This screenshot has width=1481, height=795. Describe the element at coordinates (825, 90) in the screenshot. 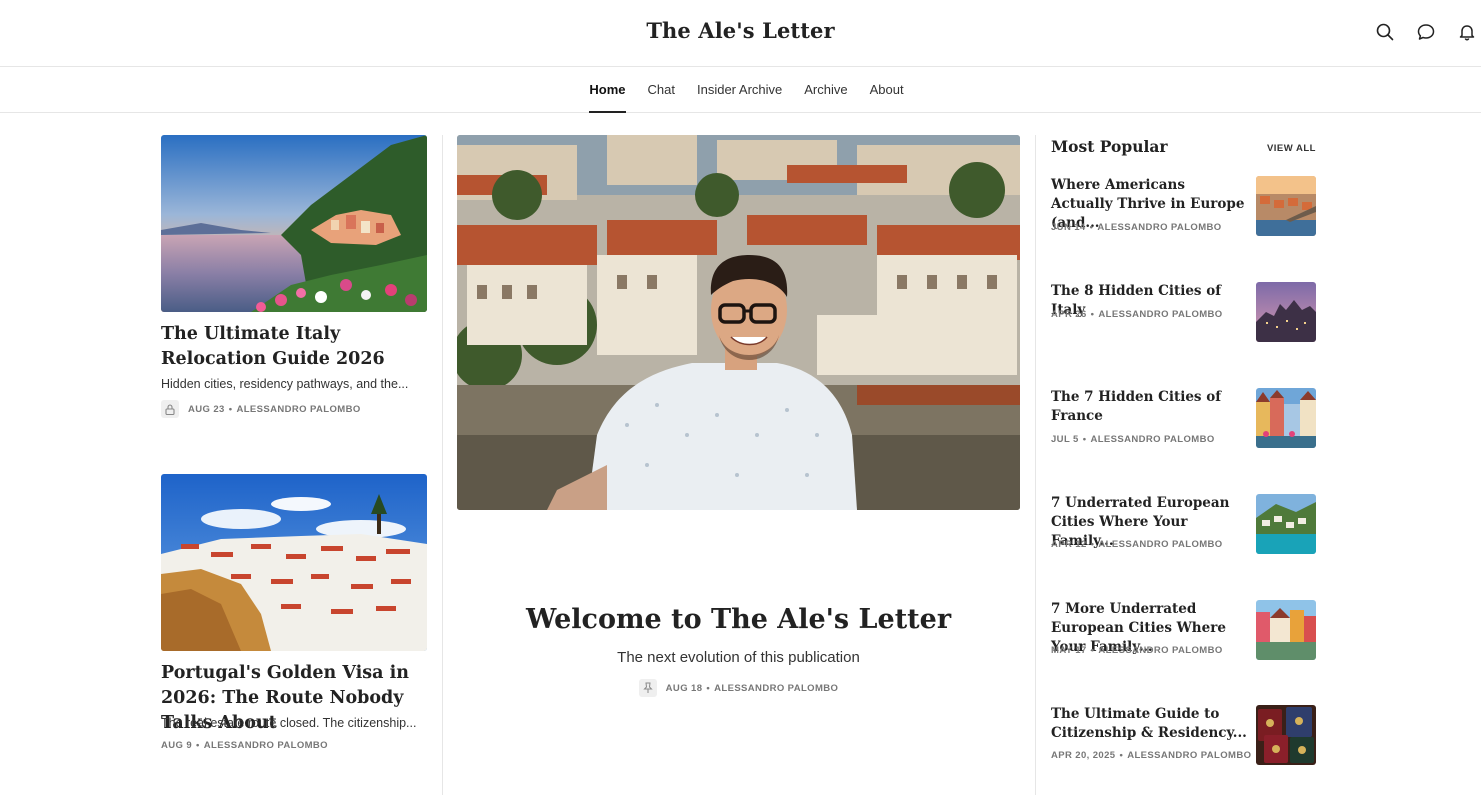

I see `nav-tab-archive: Archive` at that location.